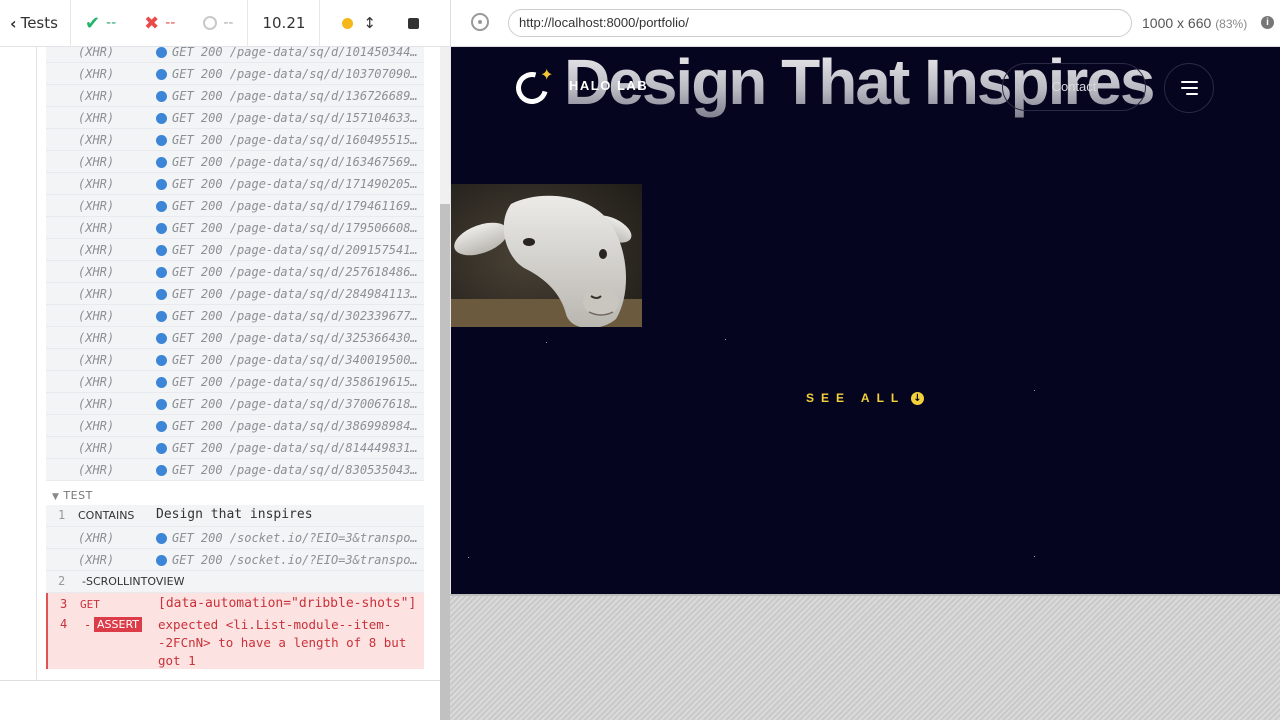  I want to click on info-icon: i, so click(1267, 22).